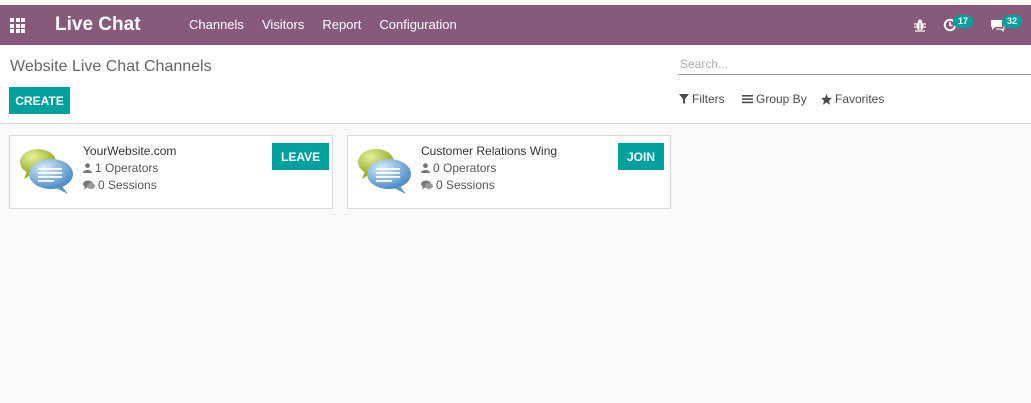 The width and height of the screenshot is (1031, 403). What do you see at coordinates (641, 156) in the screenshot?
I see `join-button: JOIN` at bounding box center [641, 156].